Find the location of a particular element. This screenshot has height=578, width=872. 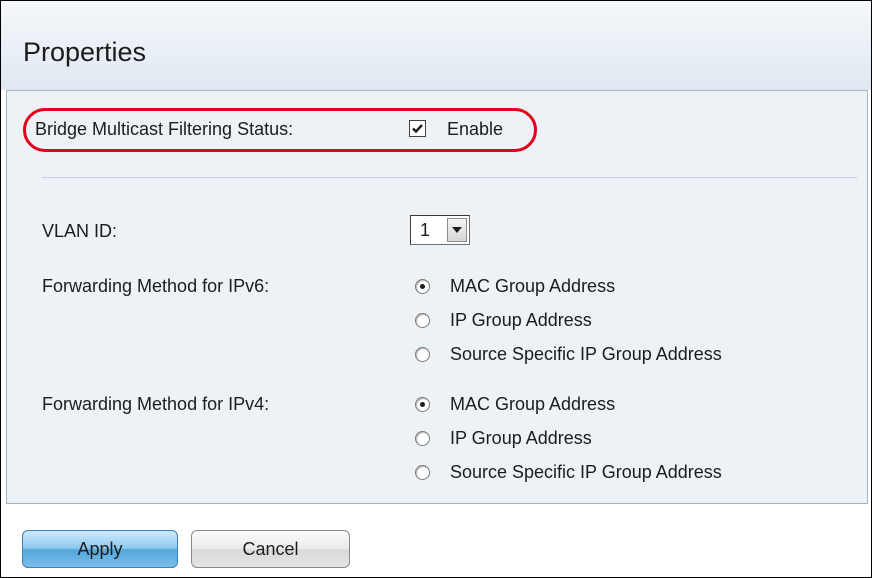

ipv6-ip-group-label: IP Group Address is located at coordinates (521, 320).